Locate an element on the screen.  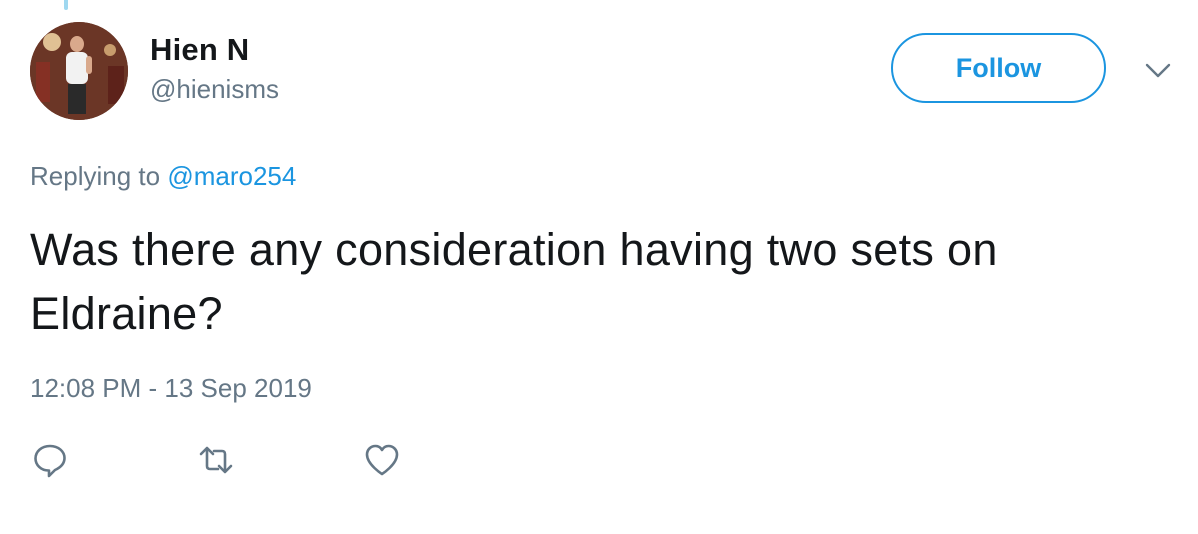
scroll-indicator is located at coordinates (66, 5).